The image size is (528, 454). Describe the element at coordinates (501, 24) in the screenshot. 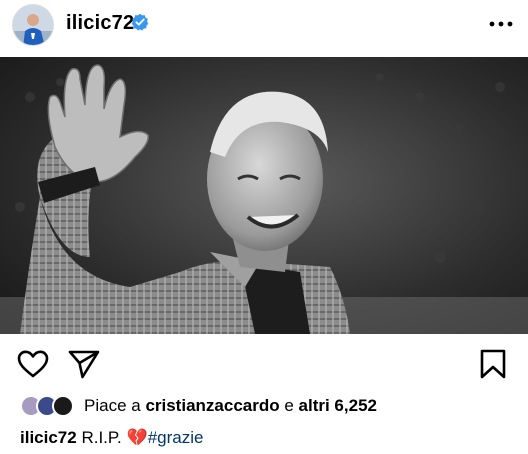

I see `more-options-icon` at that location.